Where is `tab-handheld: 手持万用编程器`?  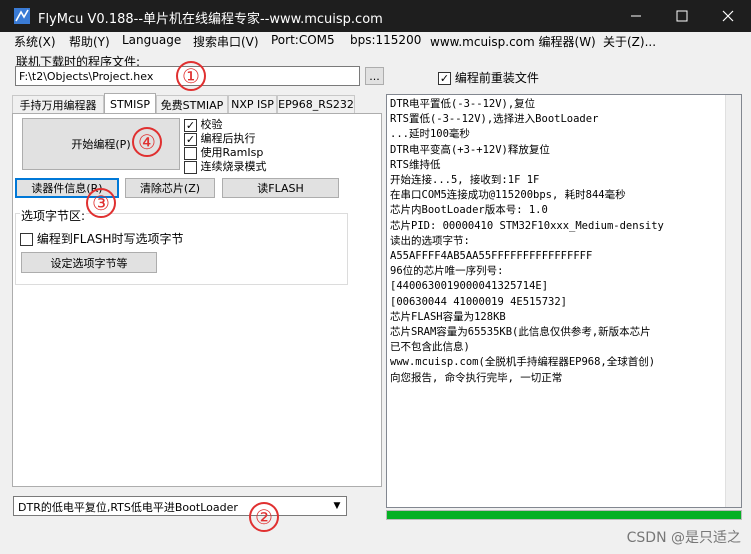 tab-handheld: 手持万用编程器 is located at coordinates (58, 104).